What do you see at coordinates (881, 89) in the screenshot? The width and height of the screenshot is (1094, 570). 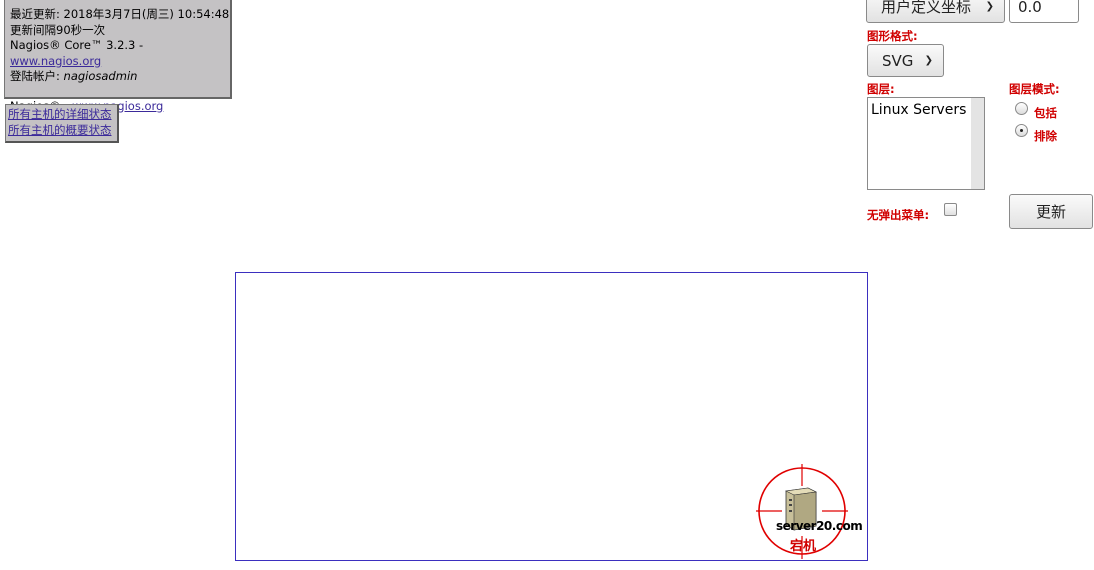 I see `layers-label: 图层:` at bounding box center [881, 89].